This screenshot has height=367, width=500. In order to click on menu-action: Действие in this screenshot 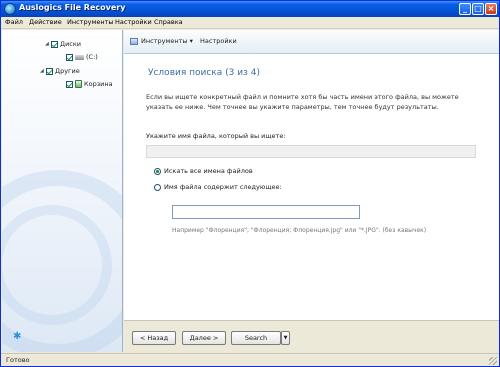, I will do `click(45, 22)`.